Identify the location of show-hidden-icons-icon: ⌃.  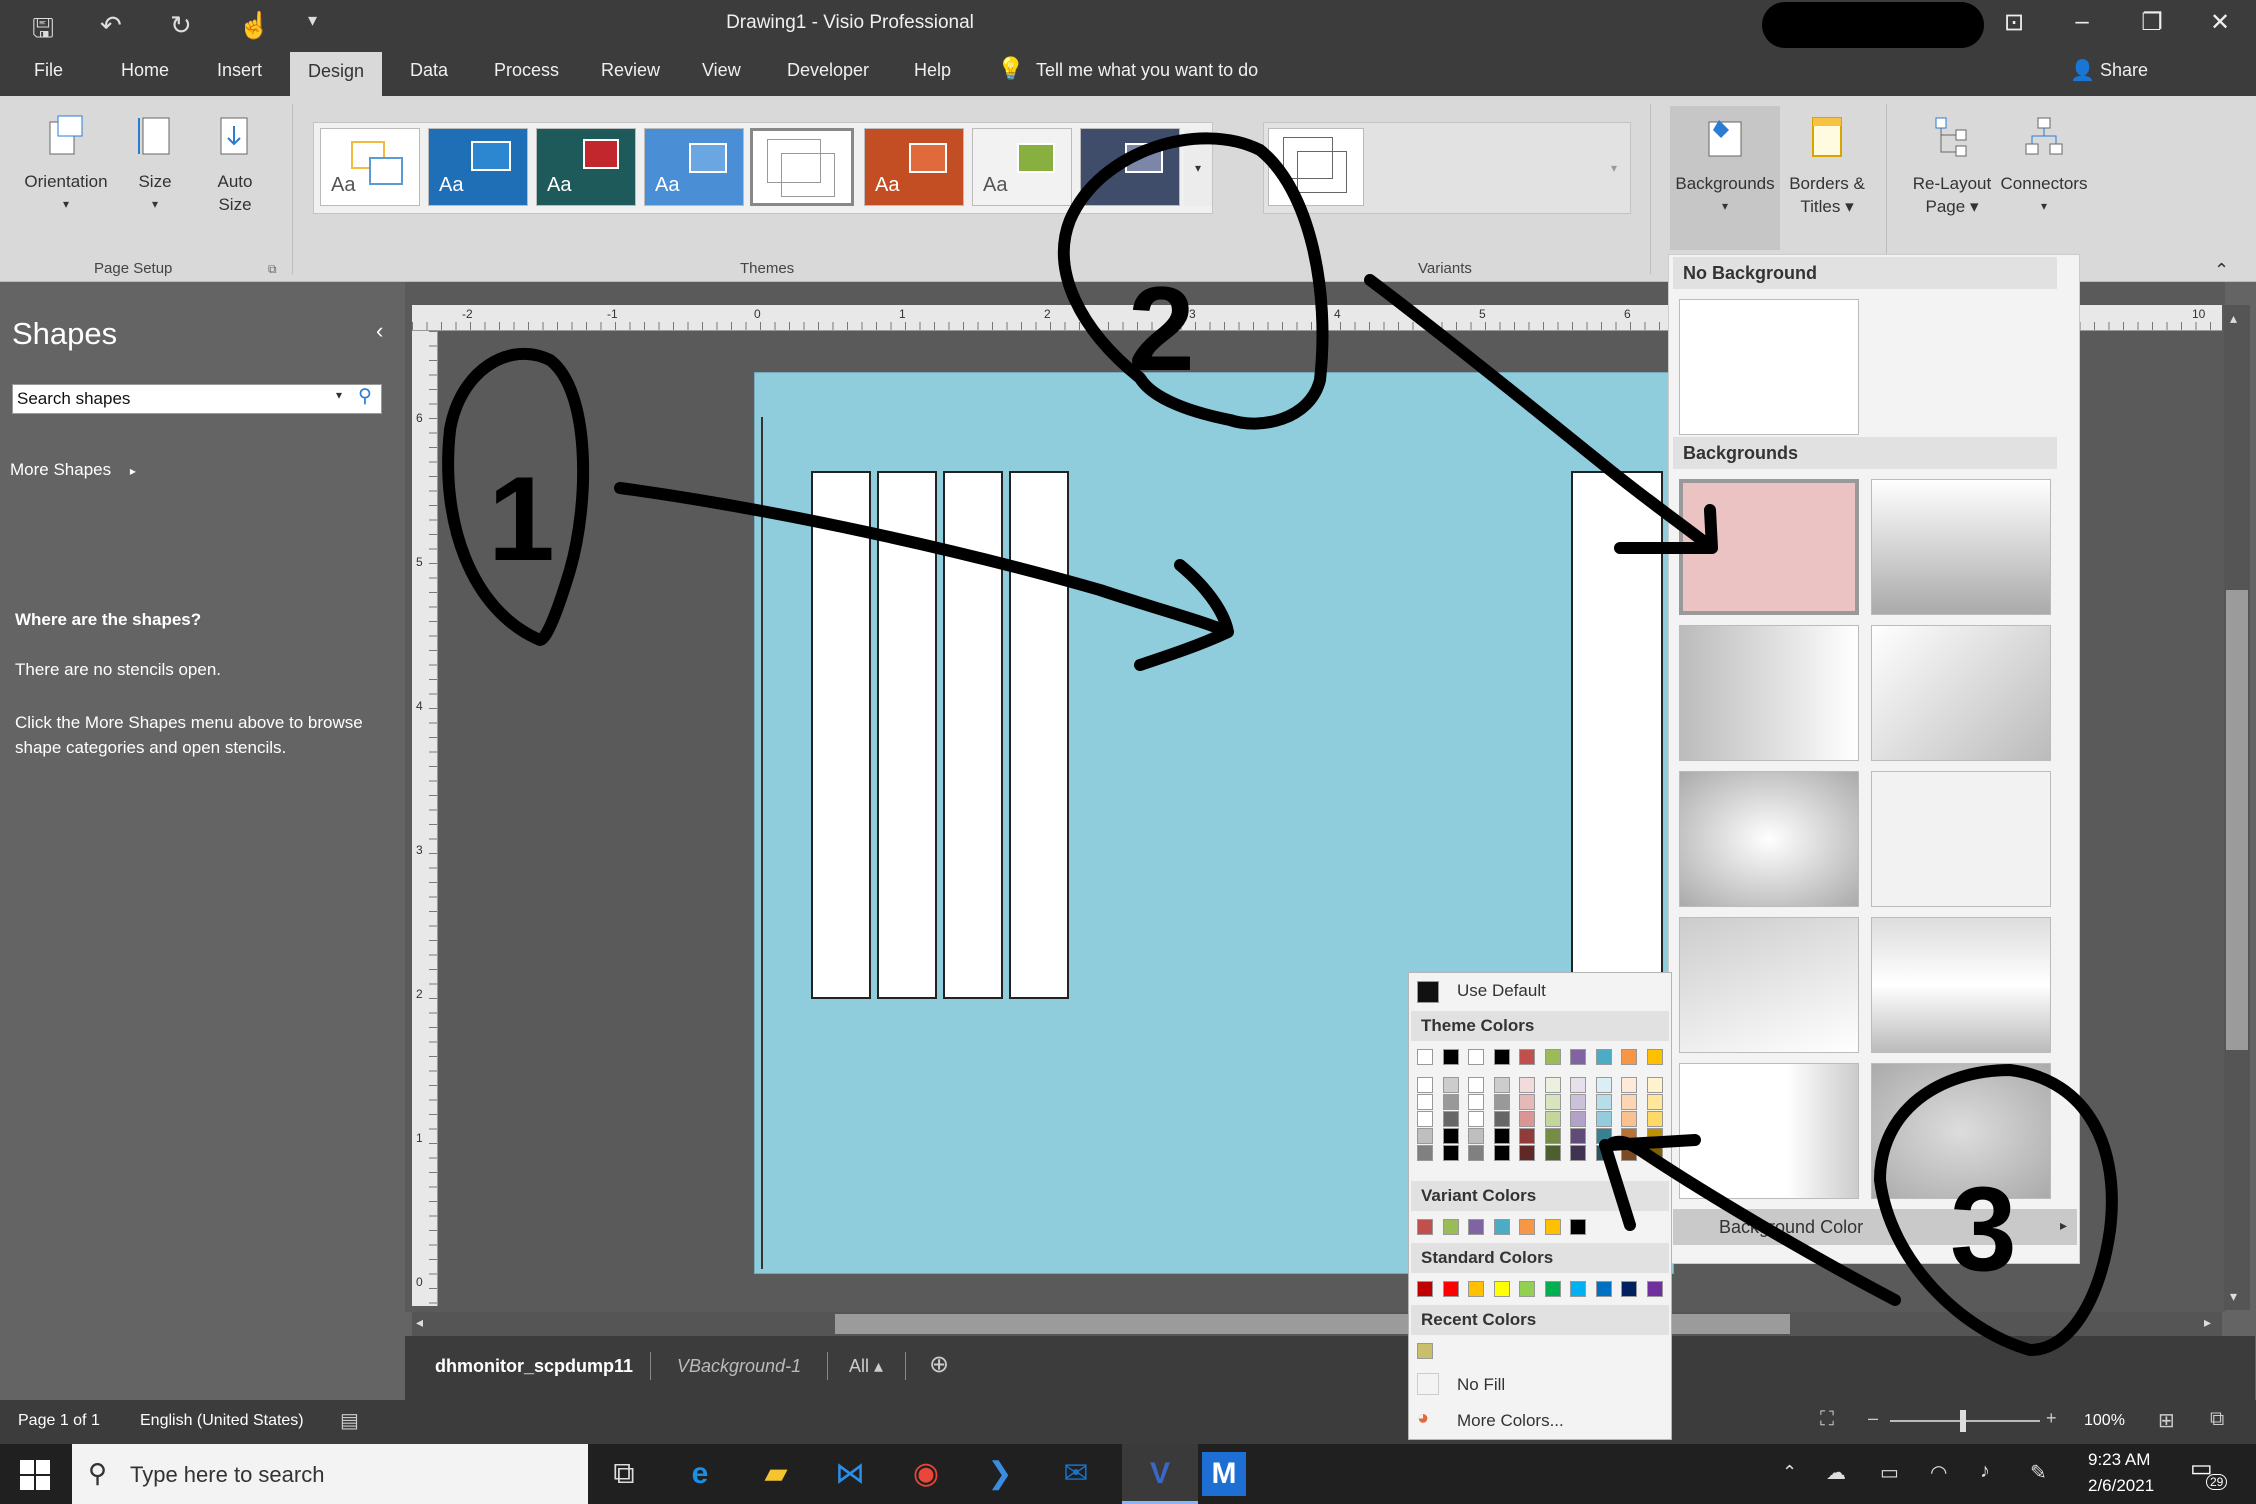
(1789, 1472).